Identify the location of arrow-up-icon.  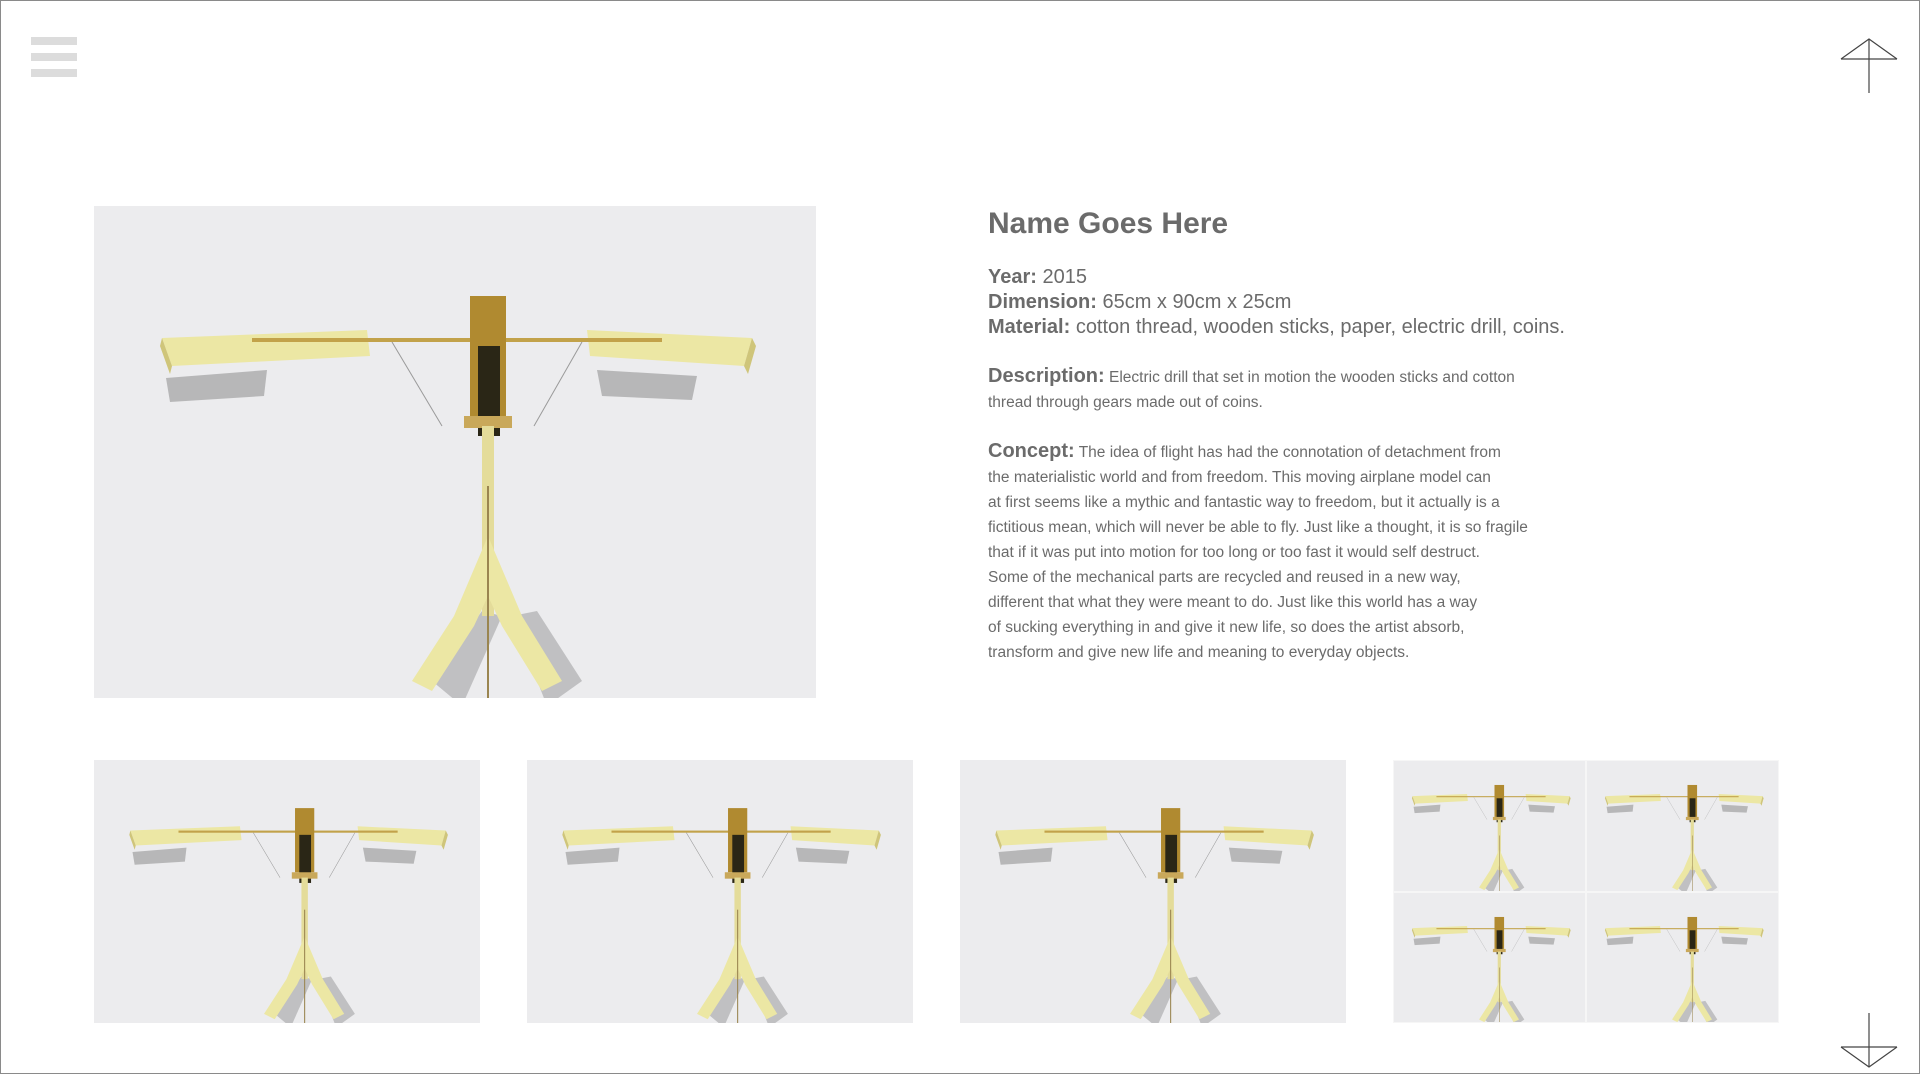
(1869, 66).